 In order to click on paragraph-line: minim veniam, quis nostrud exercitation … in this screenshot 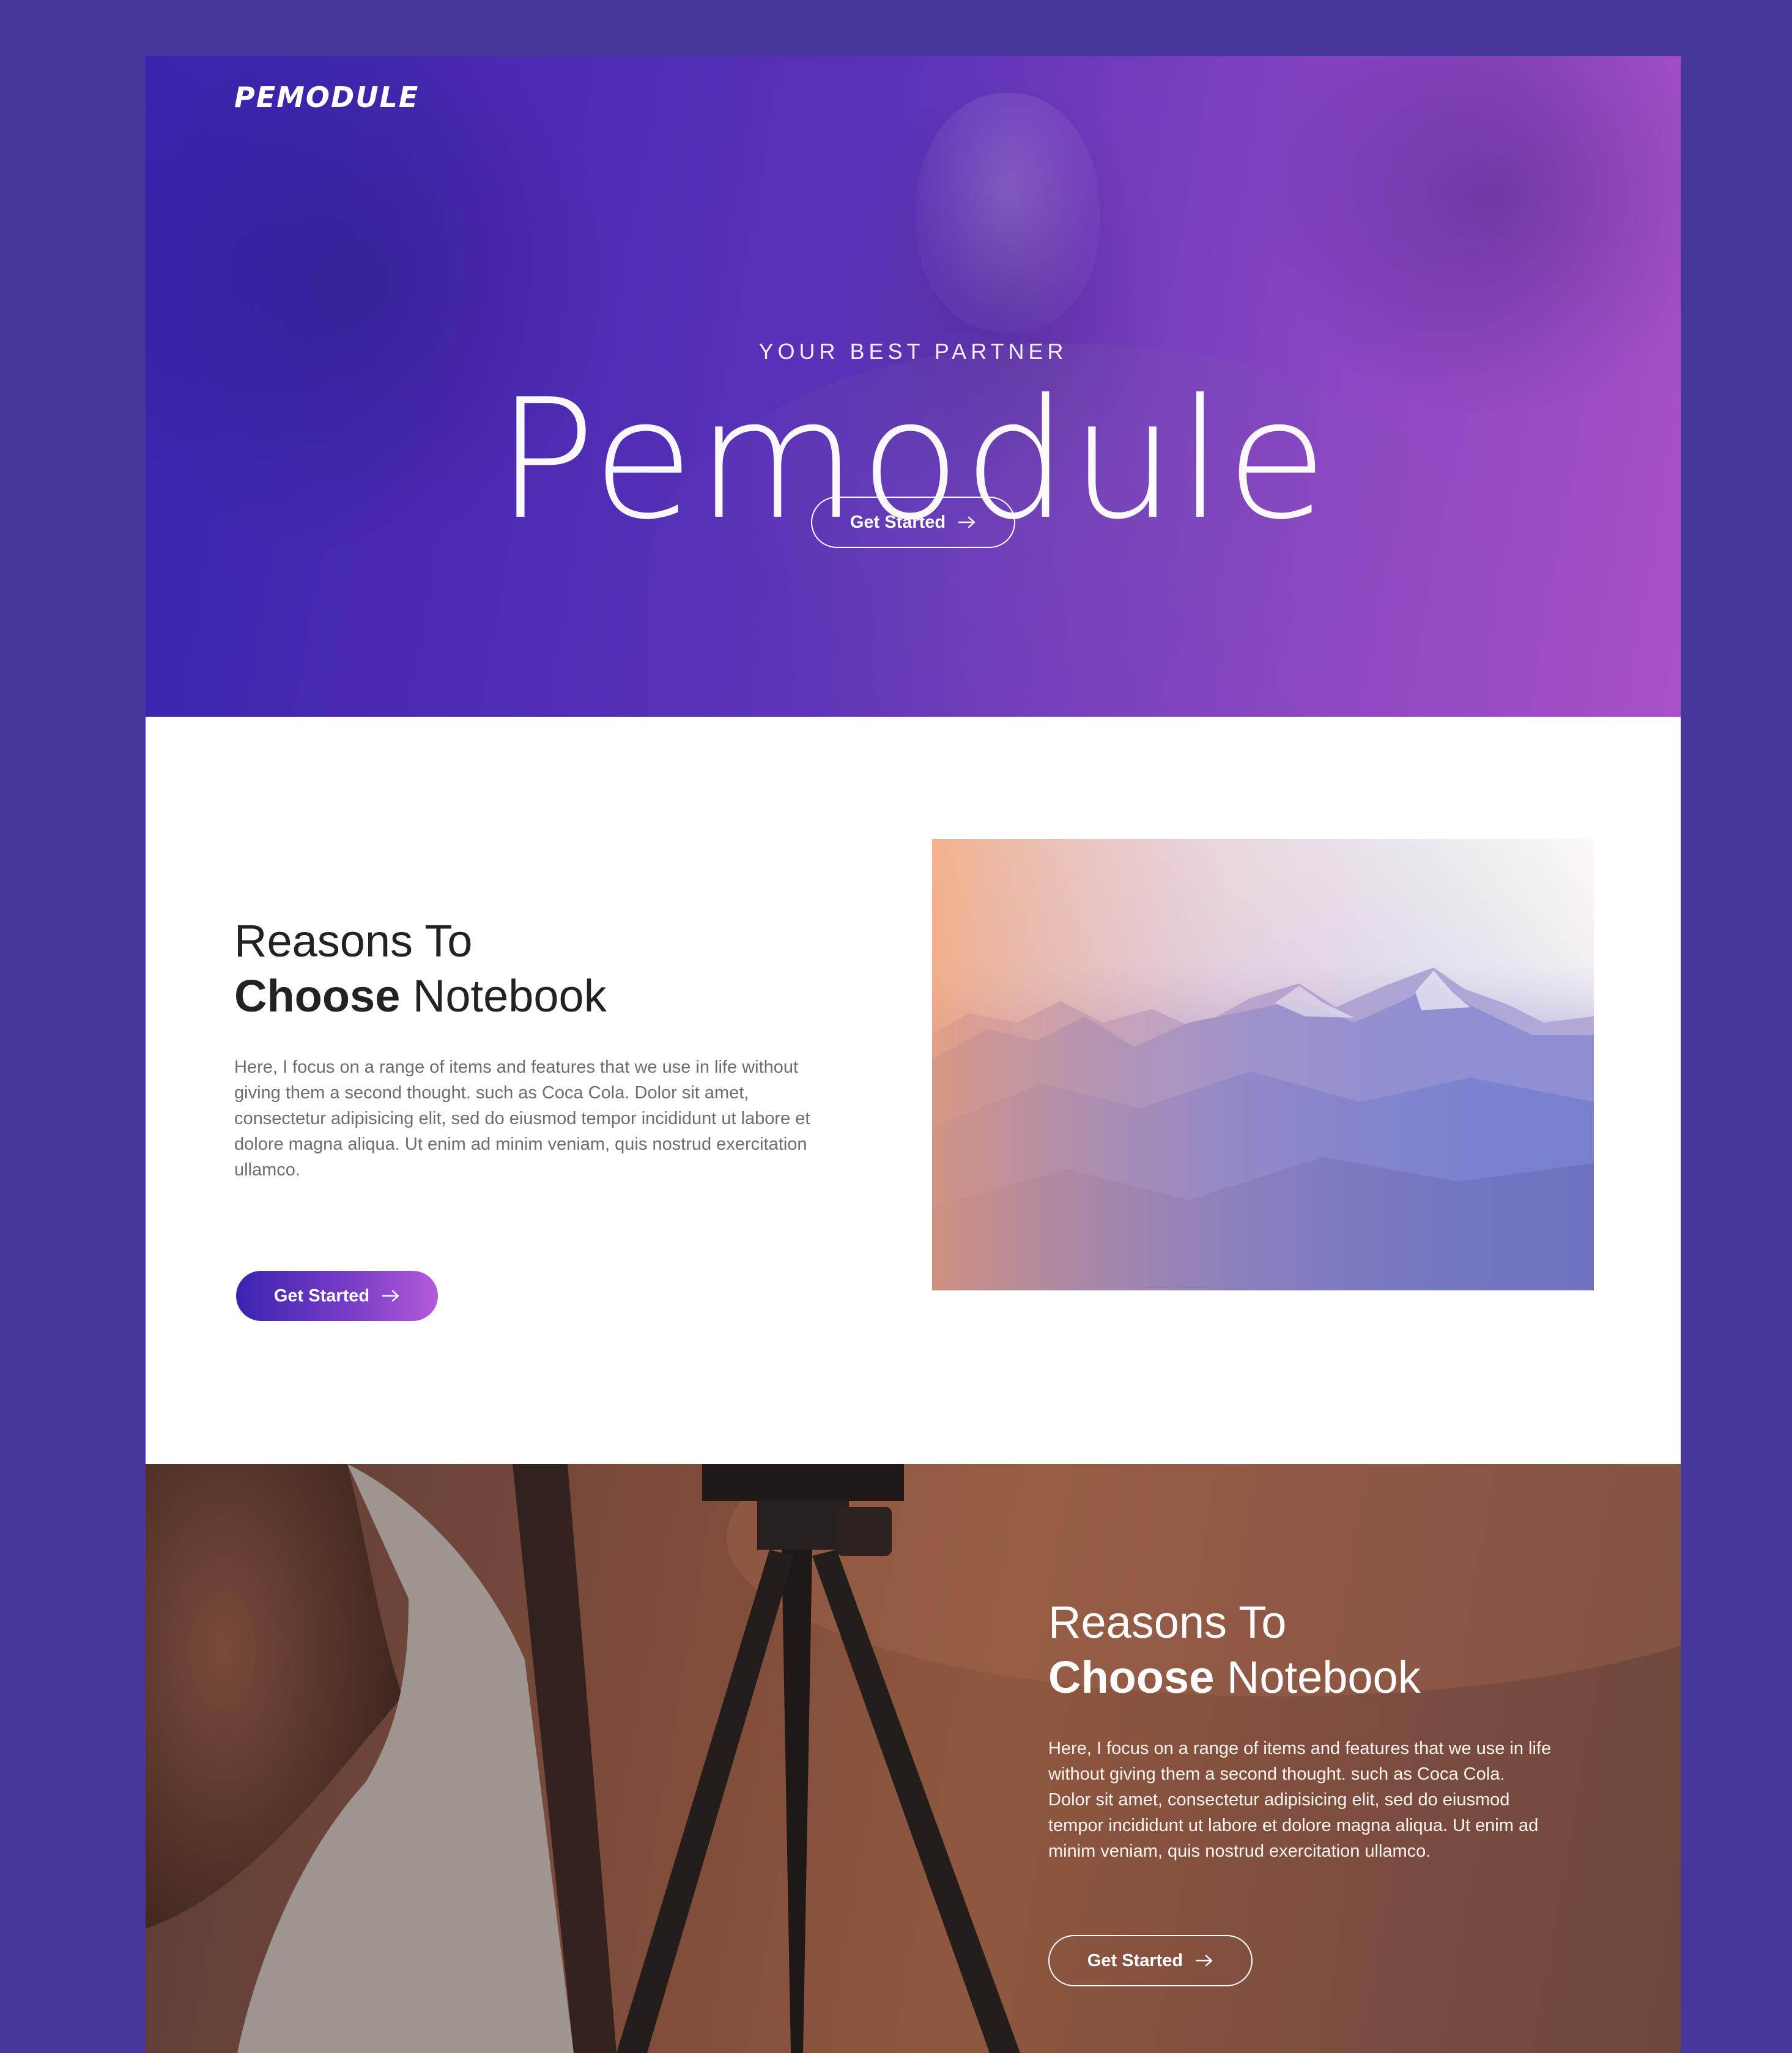, I will do `click(1239, 1851)`.